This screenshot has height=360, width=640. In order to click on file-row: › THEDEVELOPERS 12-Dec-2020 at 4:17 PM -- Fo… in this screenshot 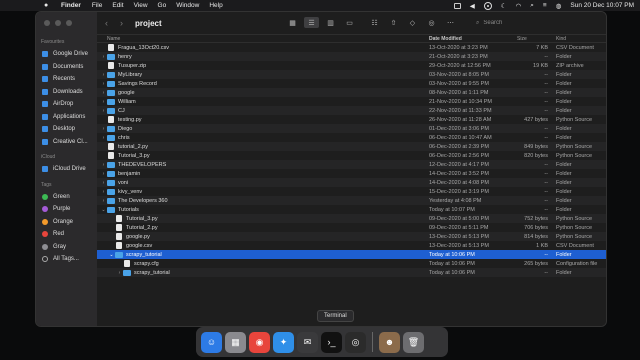, I will do `click(351, 164)`.